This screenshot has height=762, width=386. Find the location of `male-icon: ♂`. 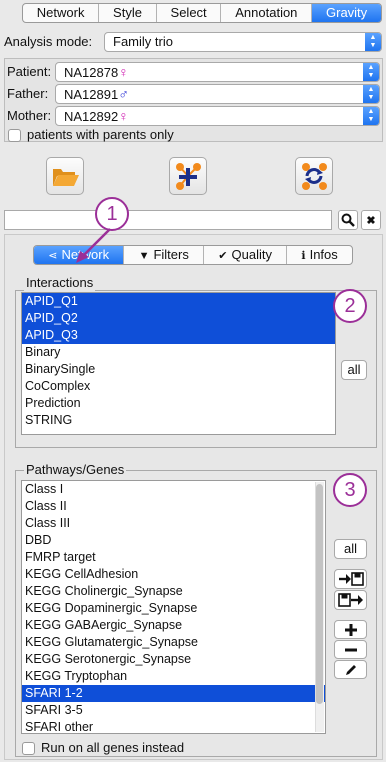

male-icon: ♂ is located at coordinates (123, 94).